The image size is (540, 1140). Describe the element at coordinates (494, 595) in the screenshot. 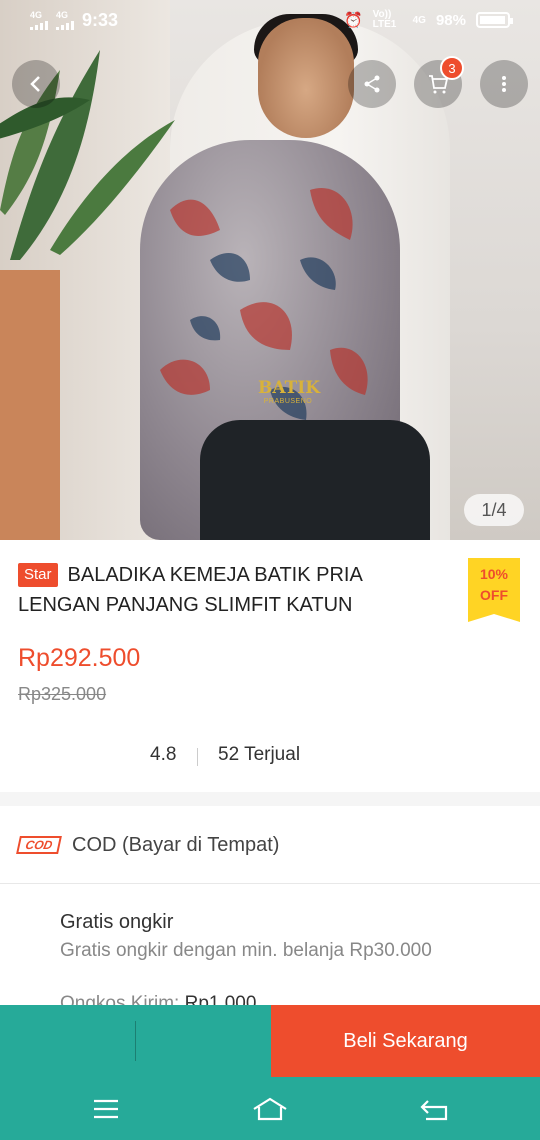

I see `discount-off-label: OFF` at that location.